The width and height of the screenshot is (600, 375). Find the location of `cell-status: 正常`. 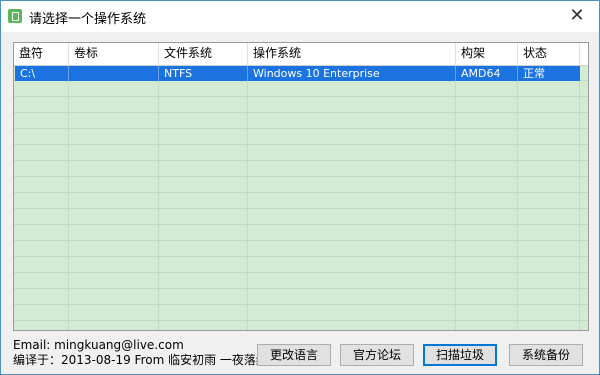

cell-status: 正常 is located at coordinates (534, 73).